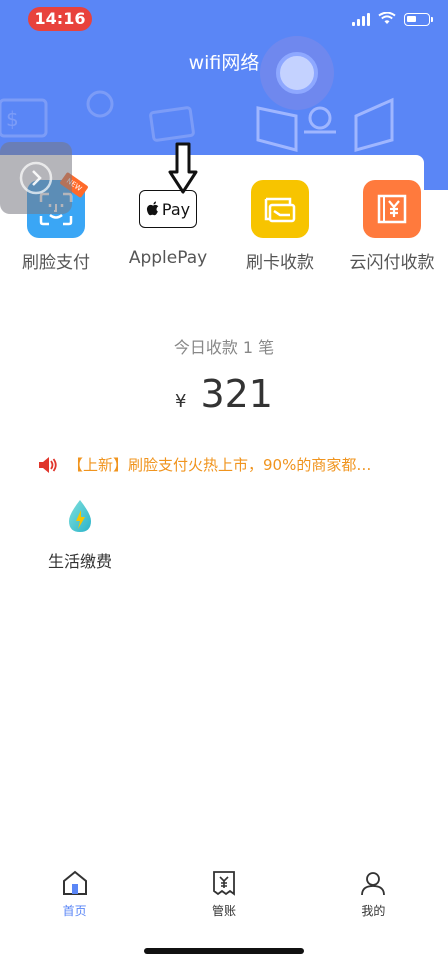 The image size is (448, 960). I want to click on ledger-icon, so click(224, 883).